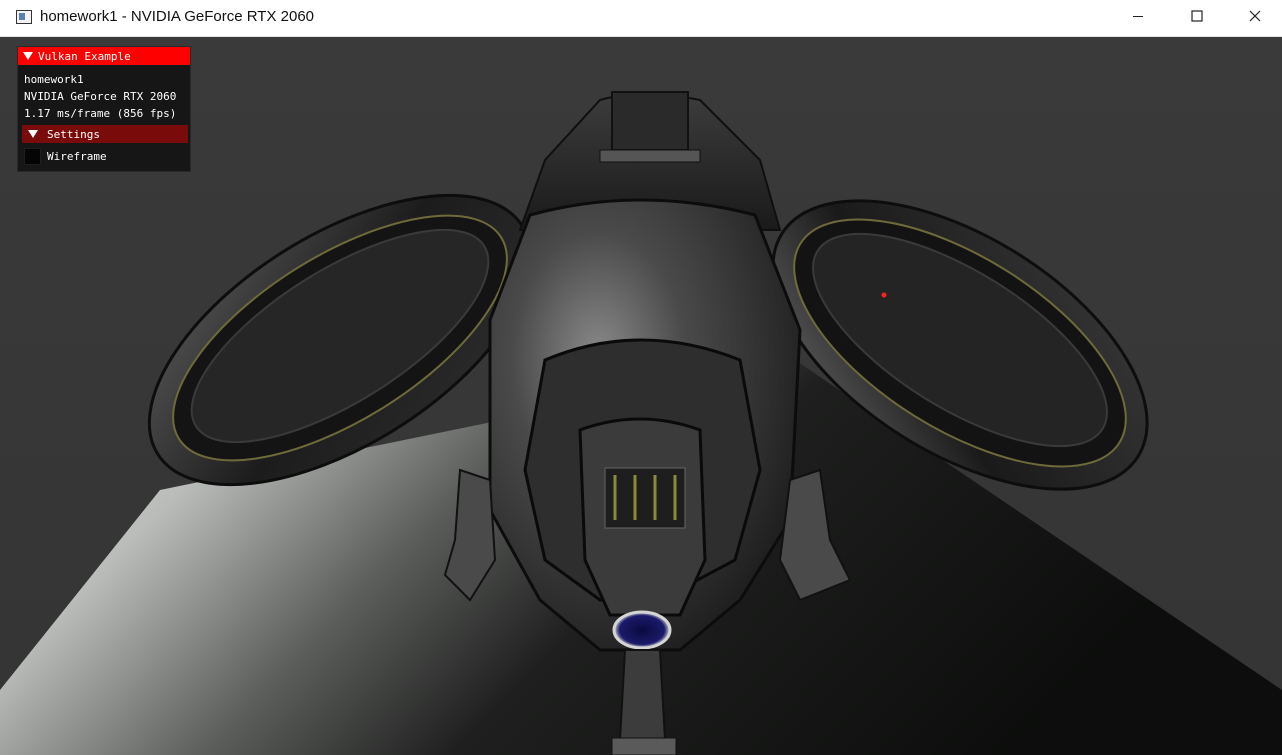 The height and width of the screenshot is (755, 1282). What do you see at coordinates (32, 156) in the screenshot?
I see `wireframe-checkbox` at bounding box center [32, 156].